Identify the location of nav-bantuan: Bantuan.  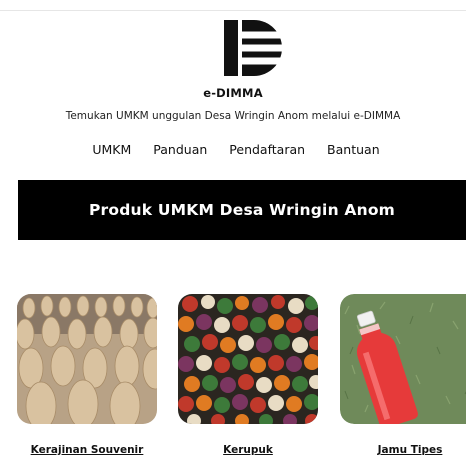
(353, 149).